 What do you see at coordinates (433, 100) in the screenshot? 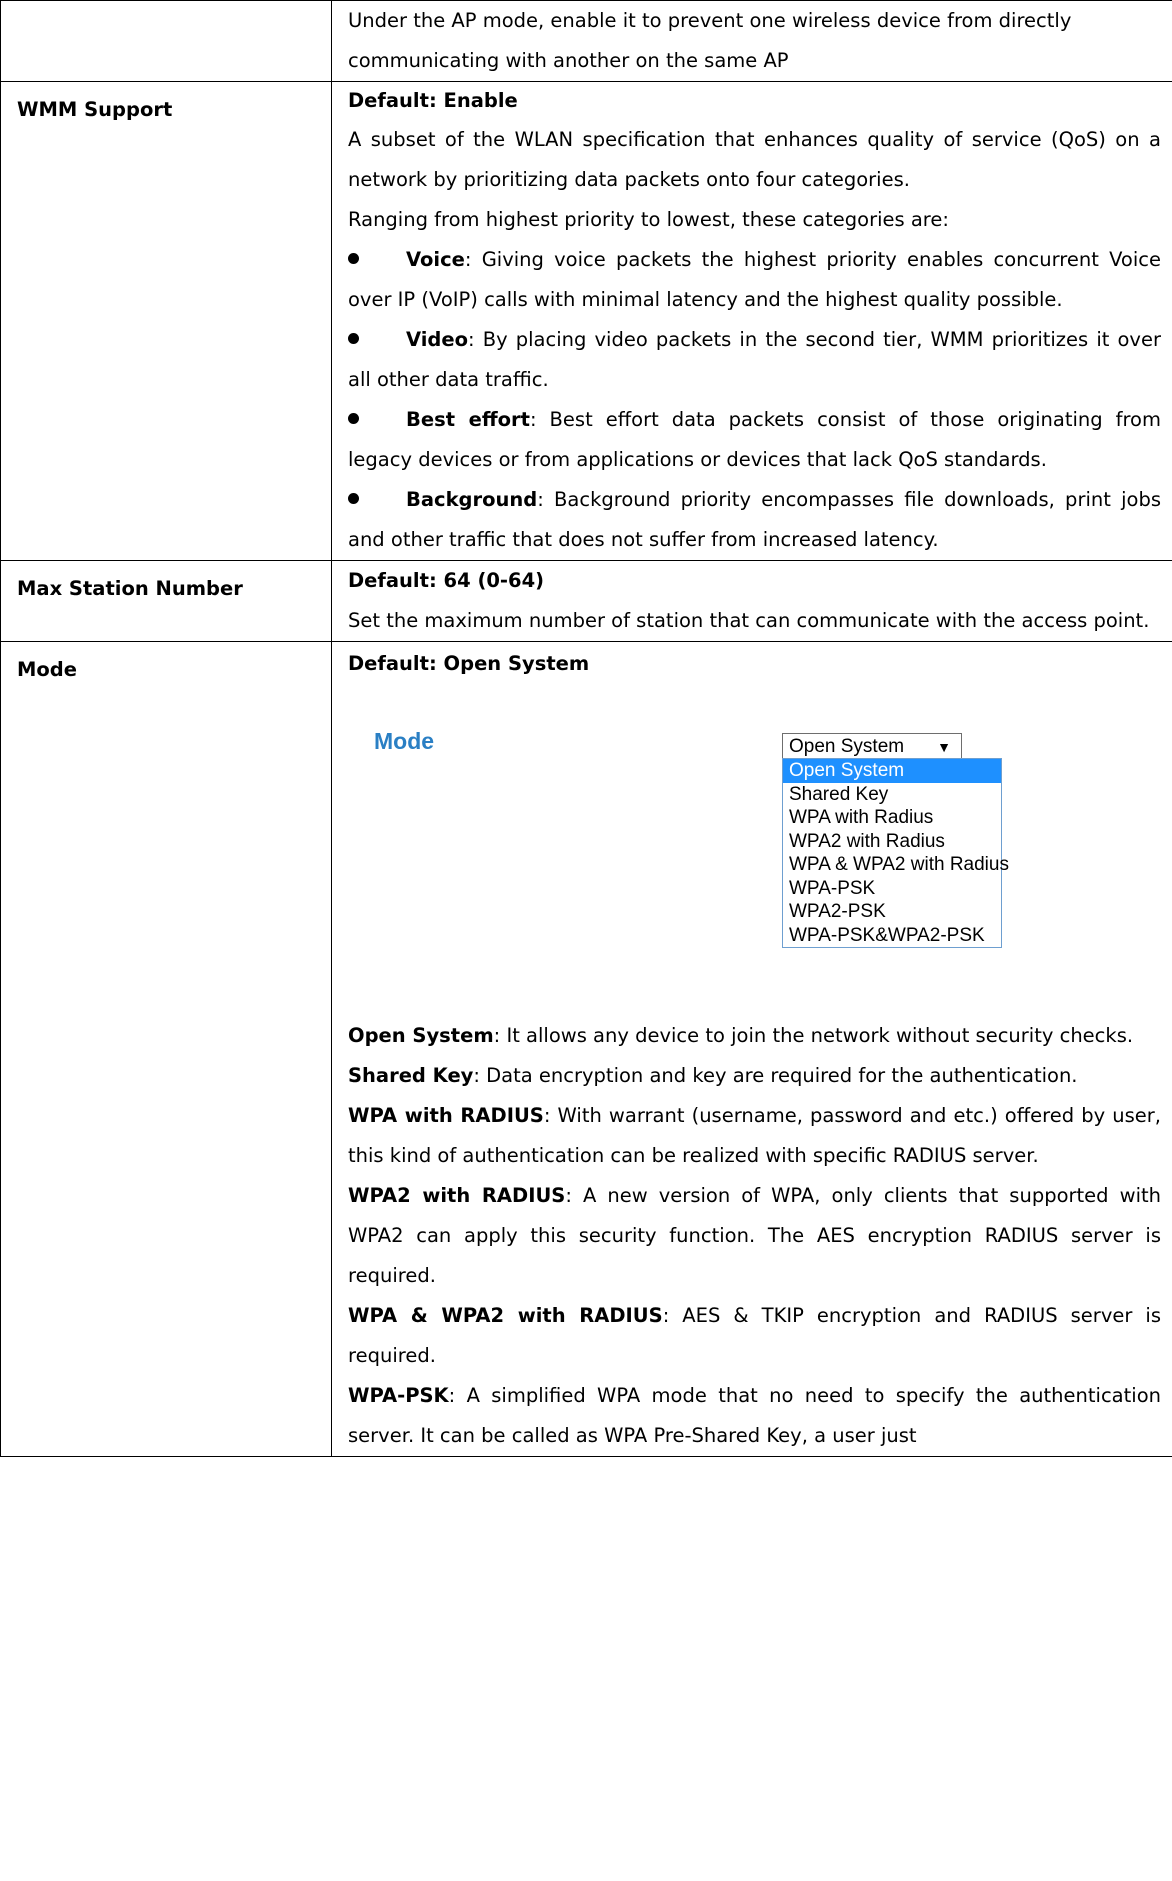
I see `default-value: Default: Enable` at bounding box center [433, 100].